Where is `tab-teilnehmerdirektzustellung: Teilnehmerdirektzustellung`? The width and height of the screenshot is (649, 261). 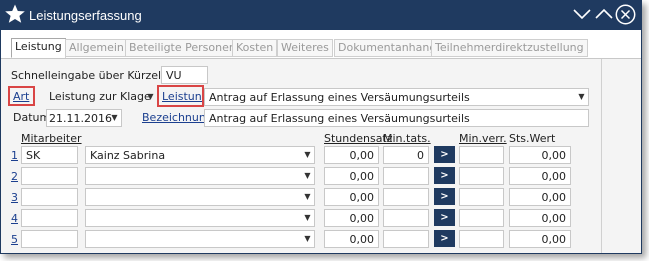
tab-teilnehmerdirektzustellung: Teilnehmerdirektzustellung is located at coordinates (509, 48).